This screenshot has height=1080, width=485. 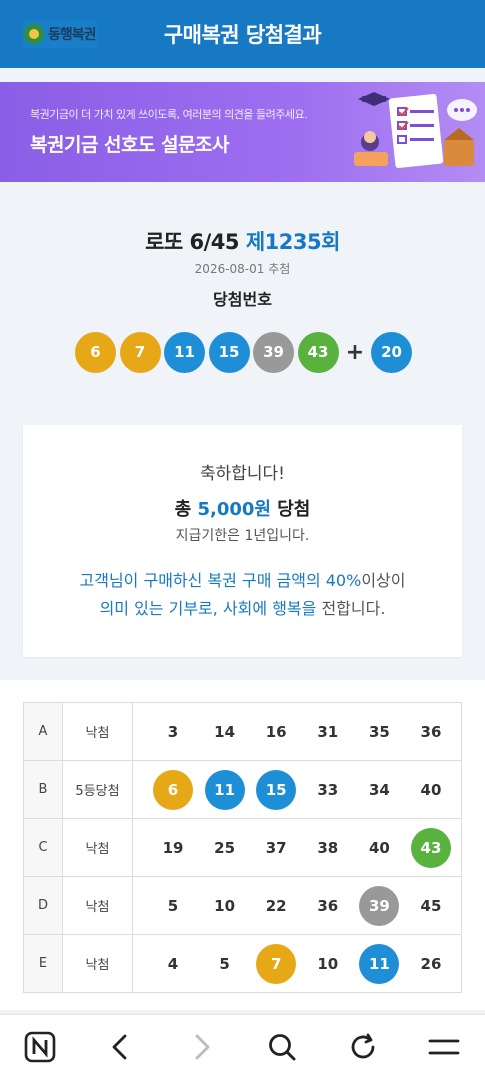 I want to click on winning-ball: 11, so click(x=184, y=352).